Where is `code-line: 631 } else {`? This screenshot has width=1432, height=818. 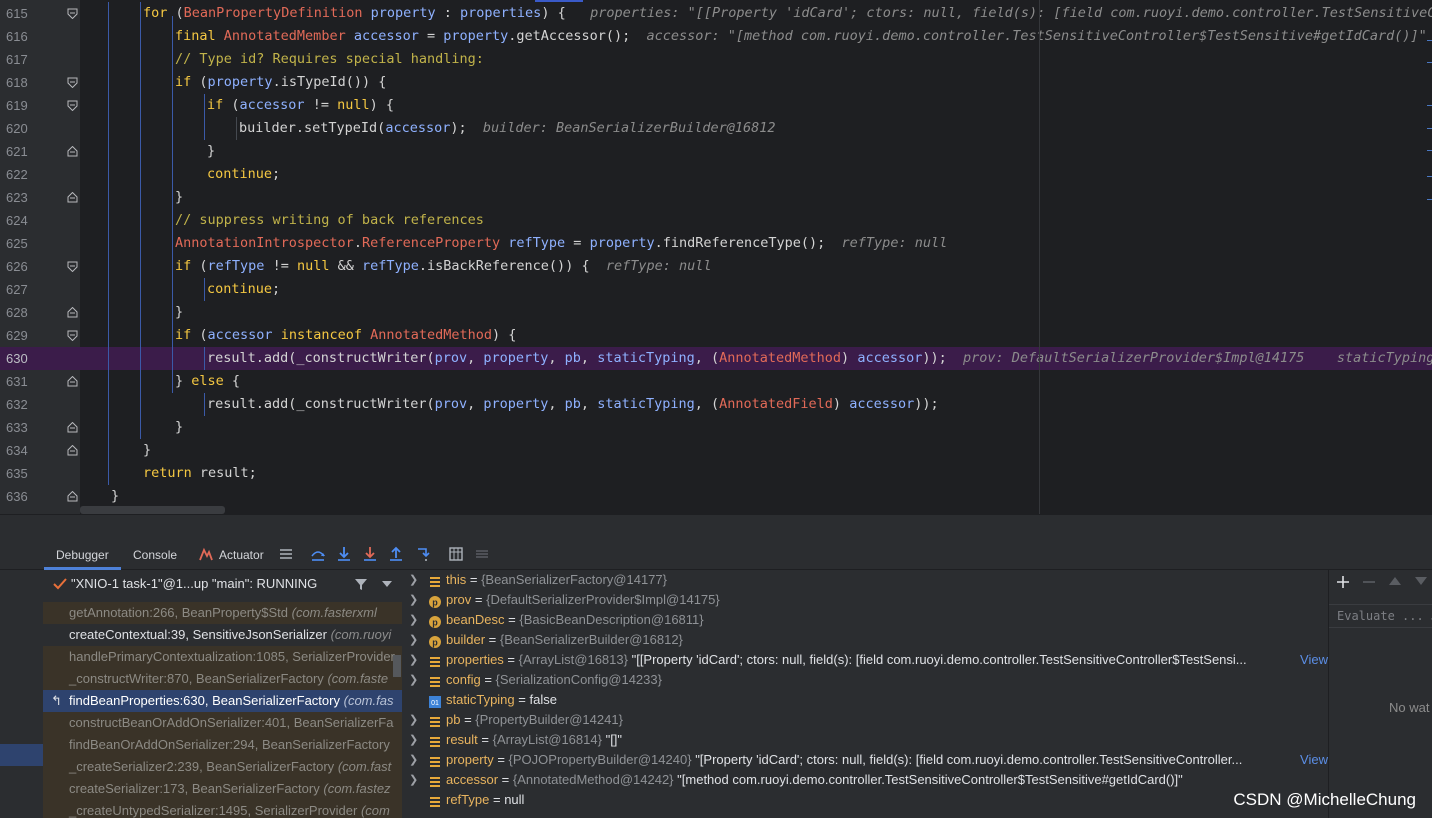
code-line: 631 } else { is located at coordinates (716, 381).